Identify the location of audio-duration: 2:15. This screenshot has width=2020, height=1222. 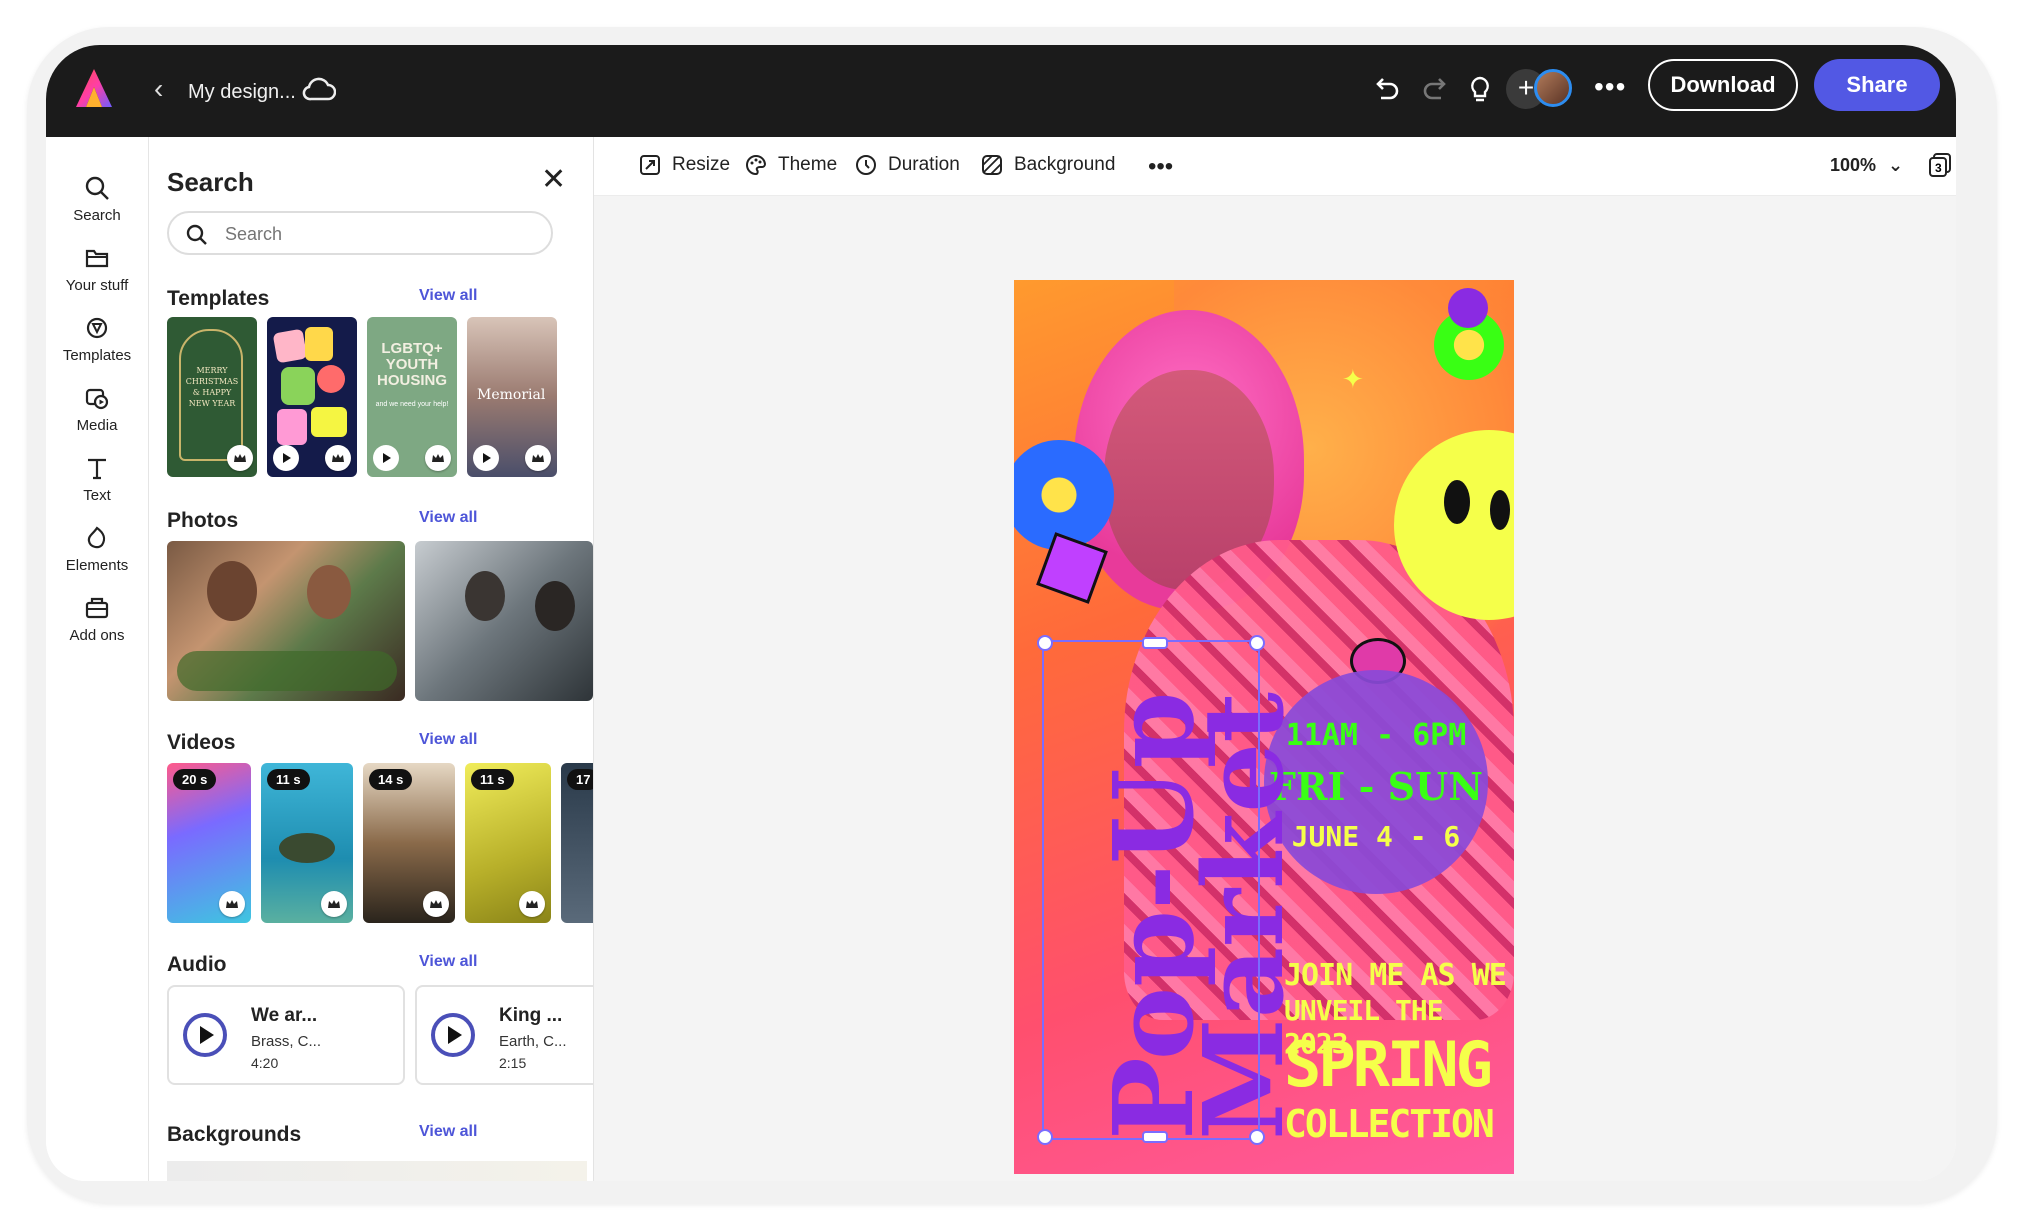
(513, 1063).